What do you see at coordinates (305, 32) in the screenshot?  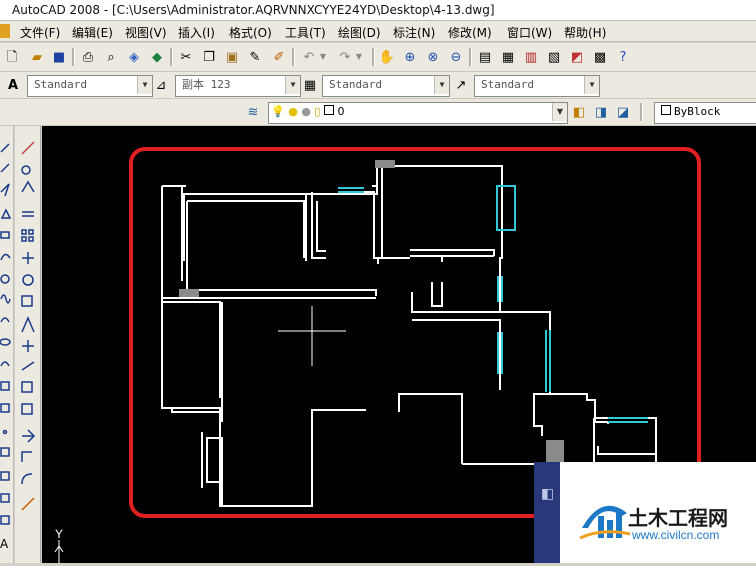 I see `menu-tools: 工具(T)` at bounding box center [305, 32].